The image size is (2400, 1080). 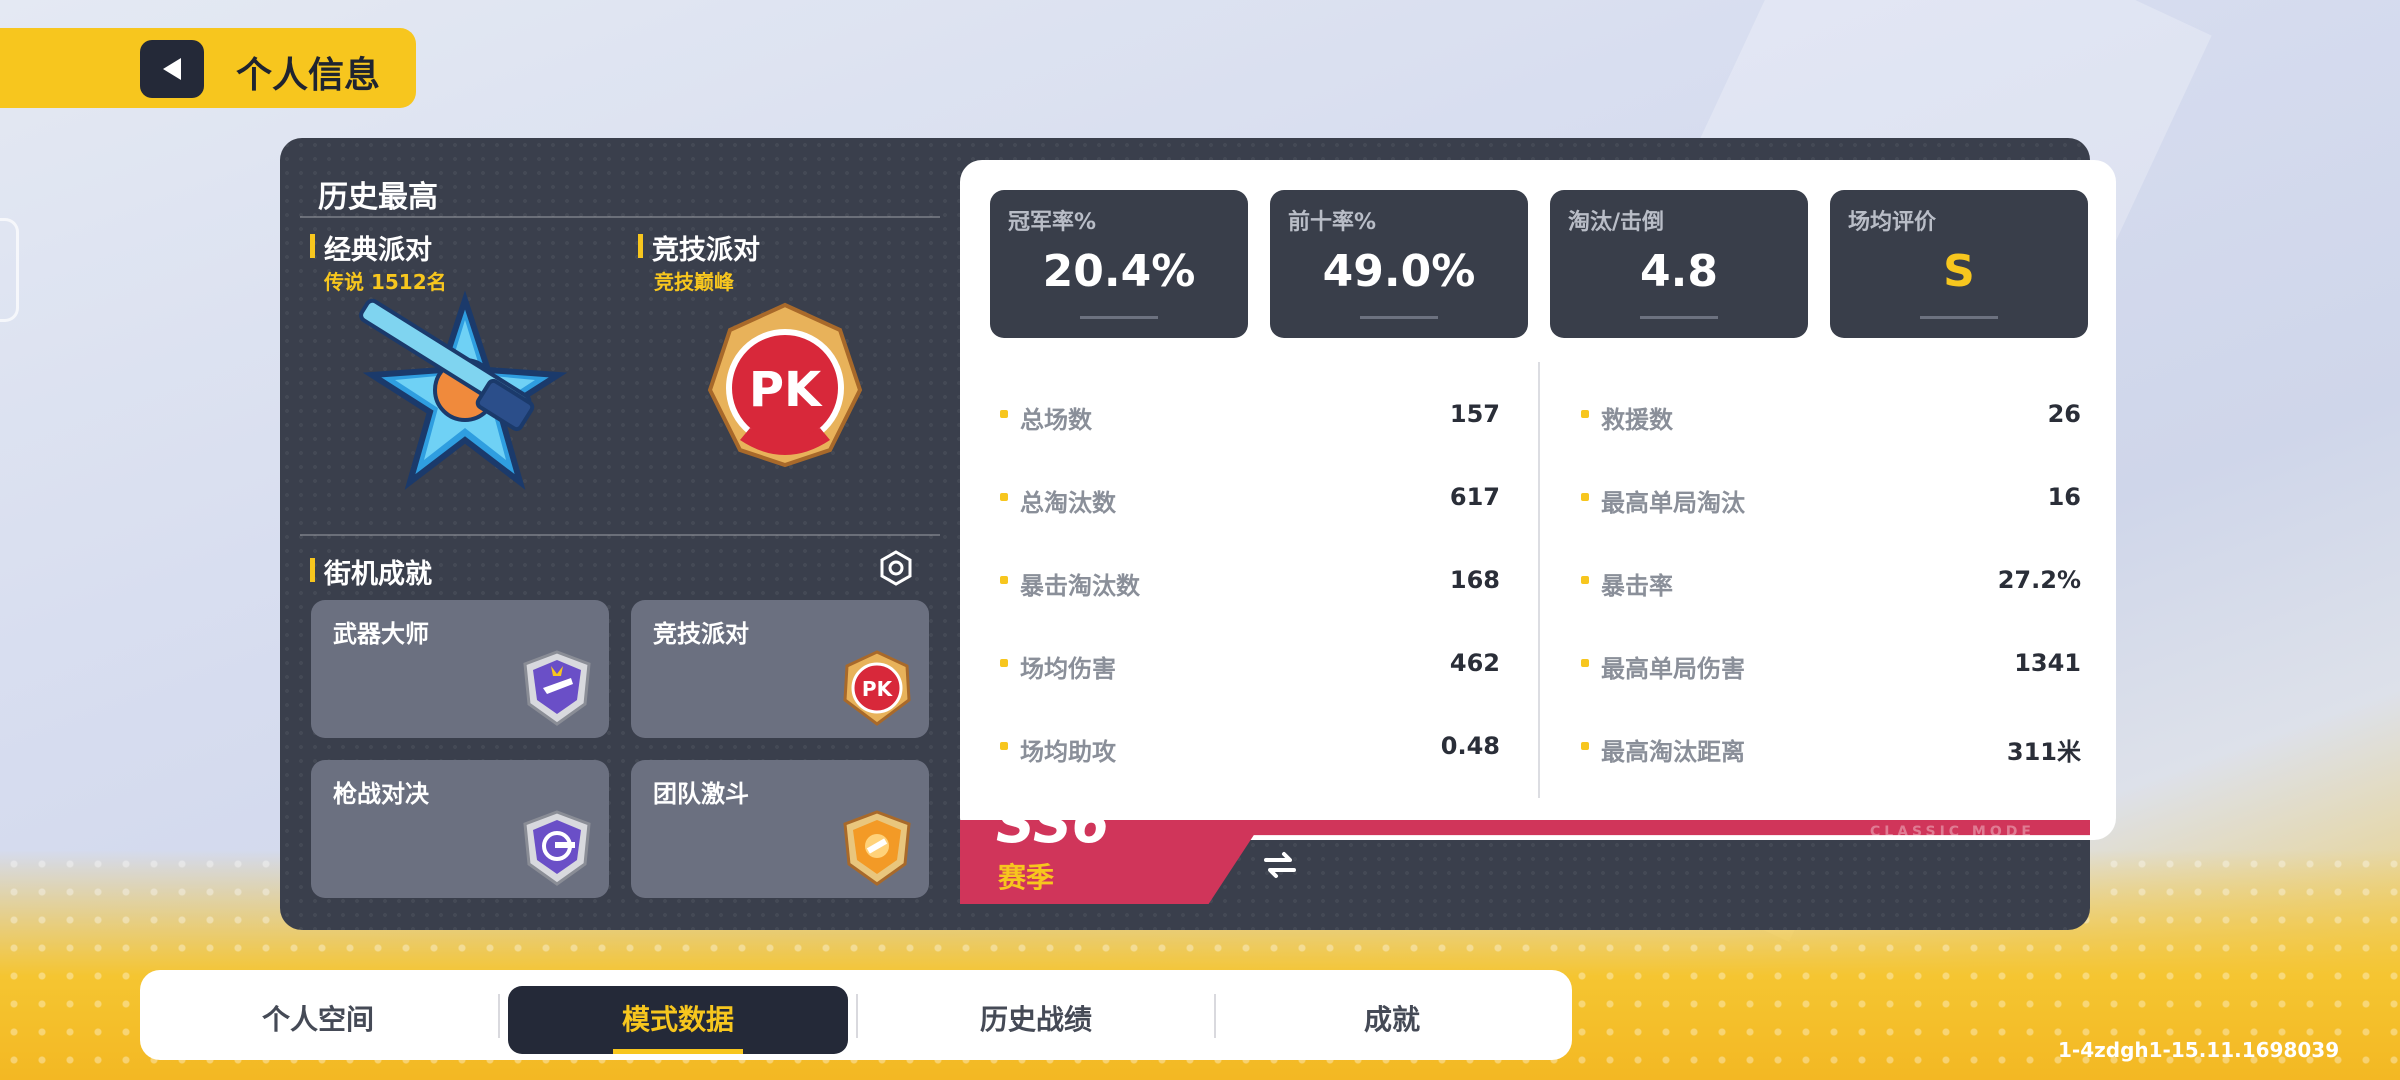 I want to click on stat-row: 最高单局伤害 1341, so click(x=1831, y=663).